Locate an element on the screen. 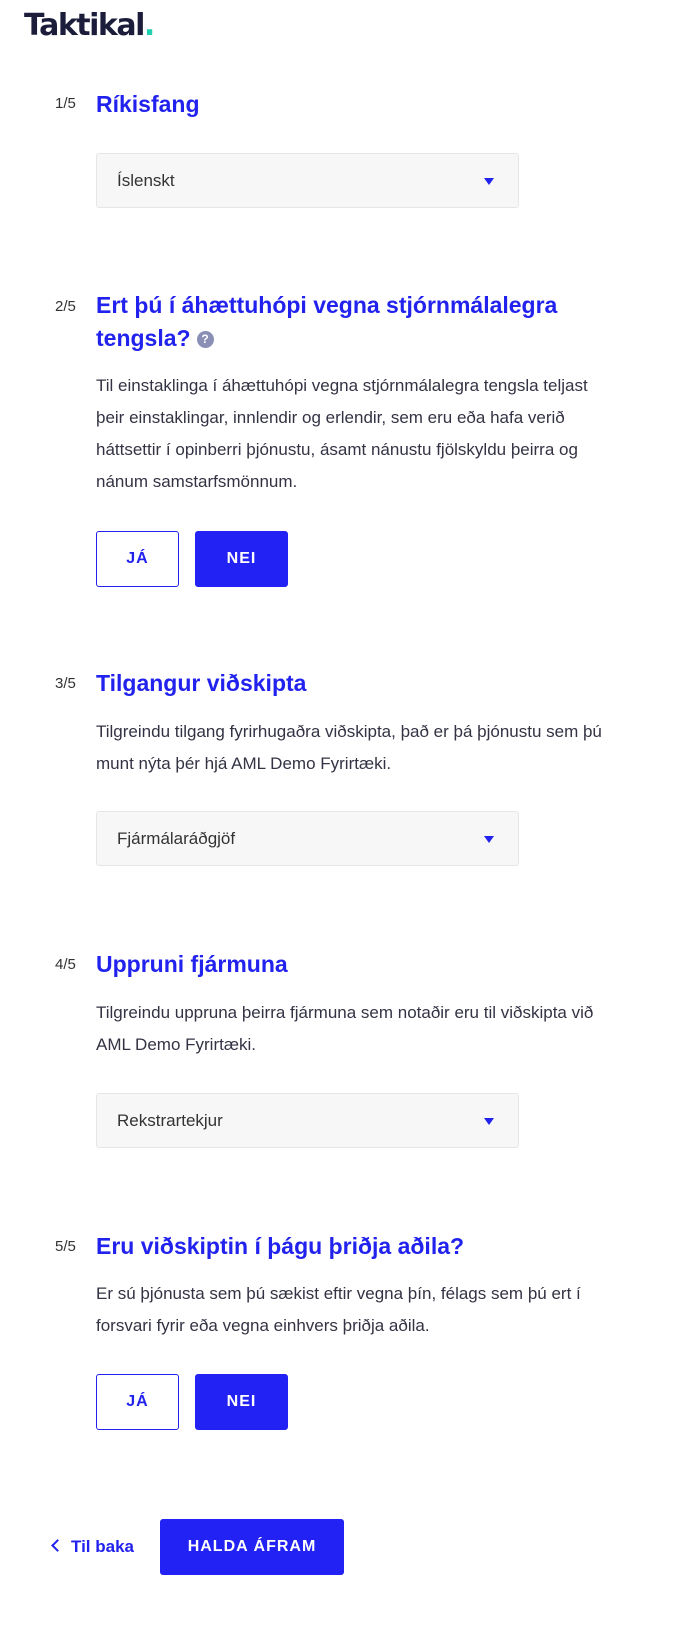 The height and width of the screenshot is (1644, 675). question-title: Ríkisfang is located at coordinates (148, 104).